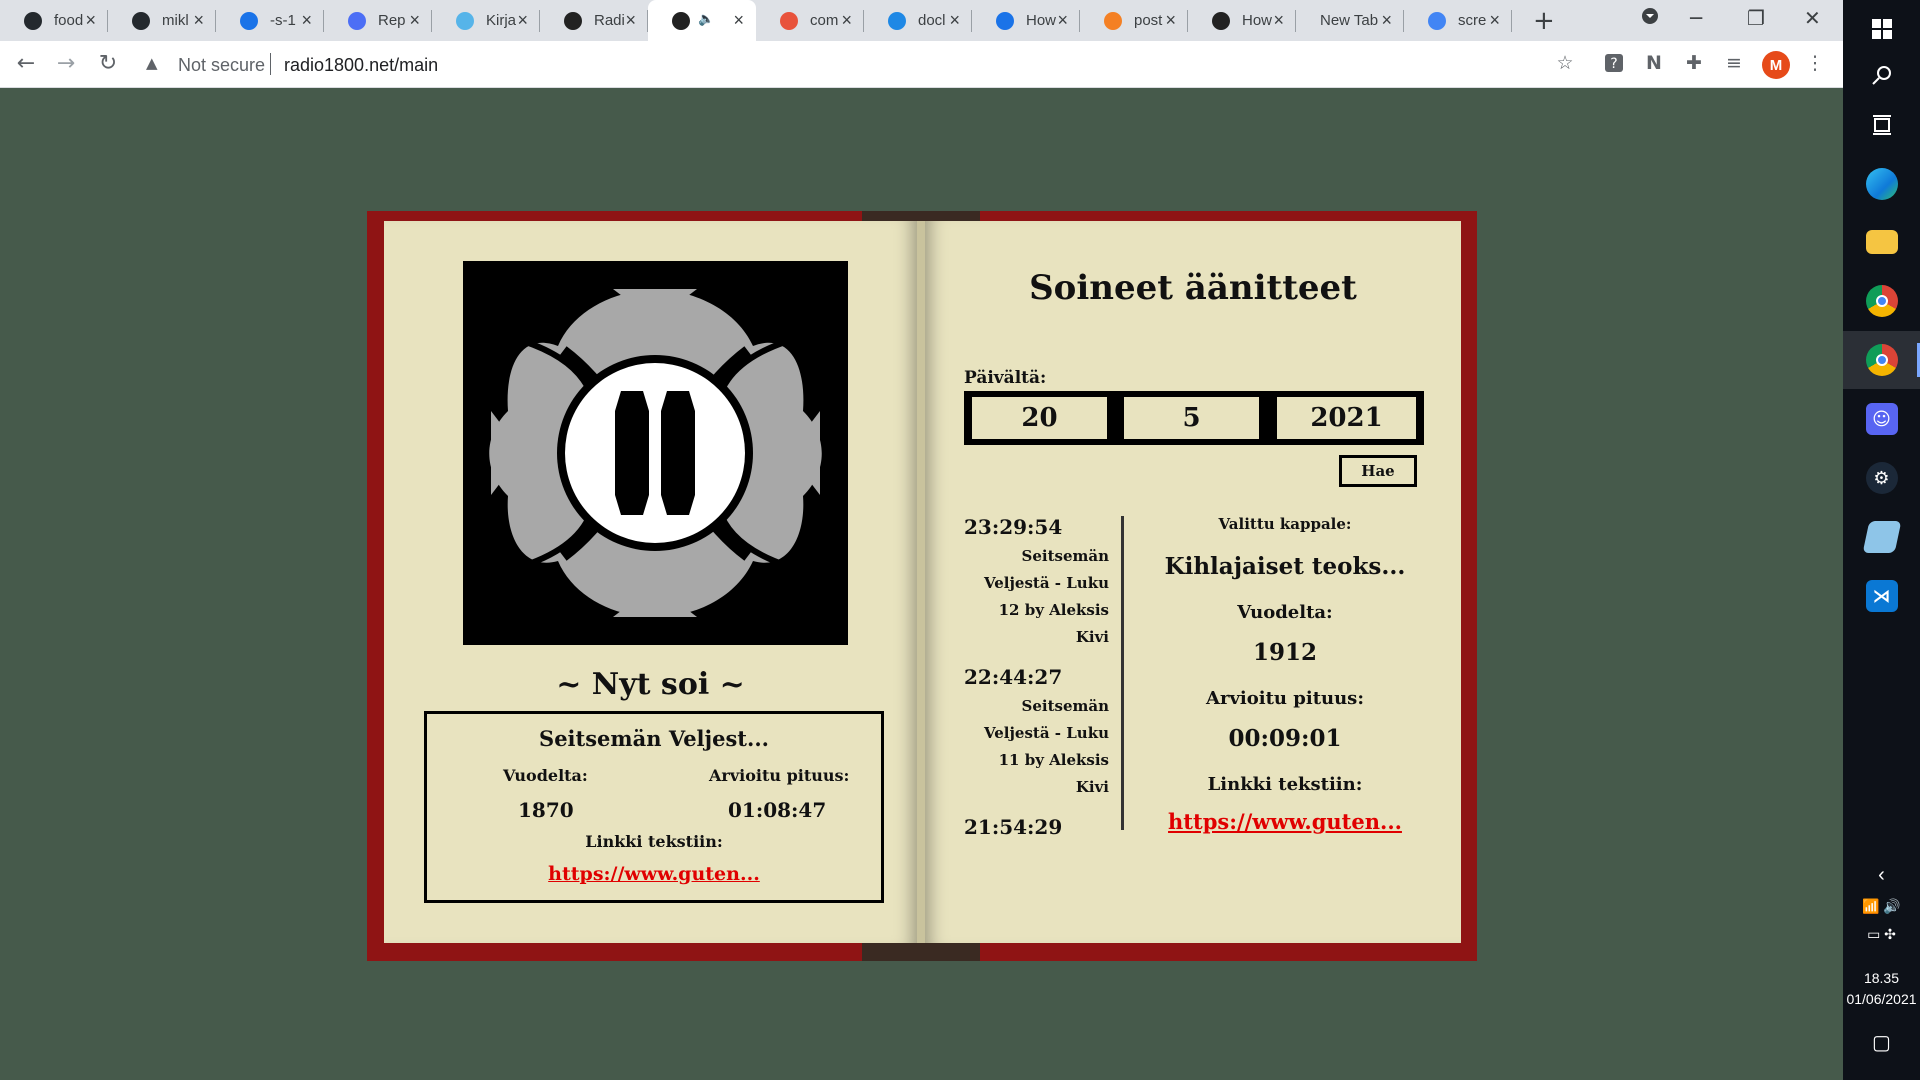 Image resolution: width=1920 pixels, height=1080 pixels. I want to click on taskbar-edge, so click(1881, 184).